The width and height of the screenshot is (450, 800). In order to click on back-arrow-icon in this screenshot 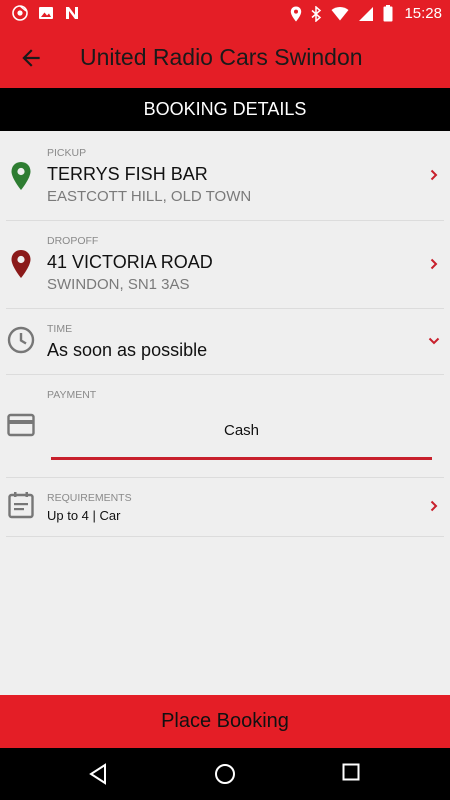, I will do `click(31, 58)`.